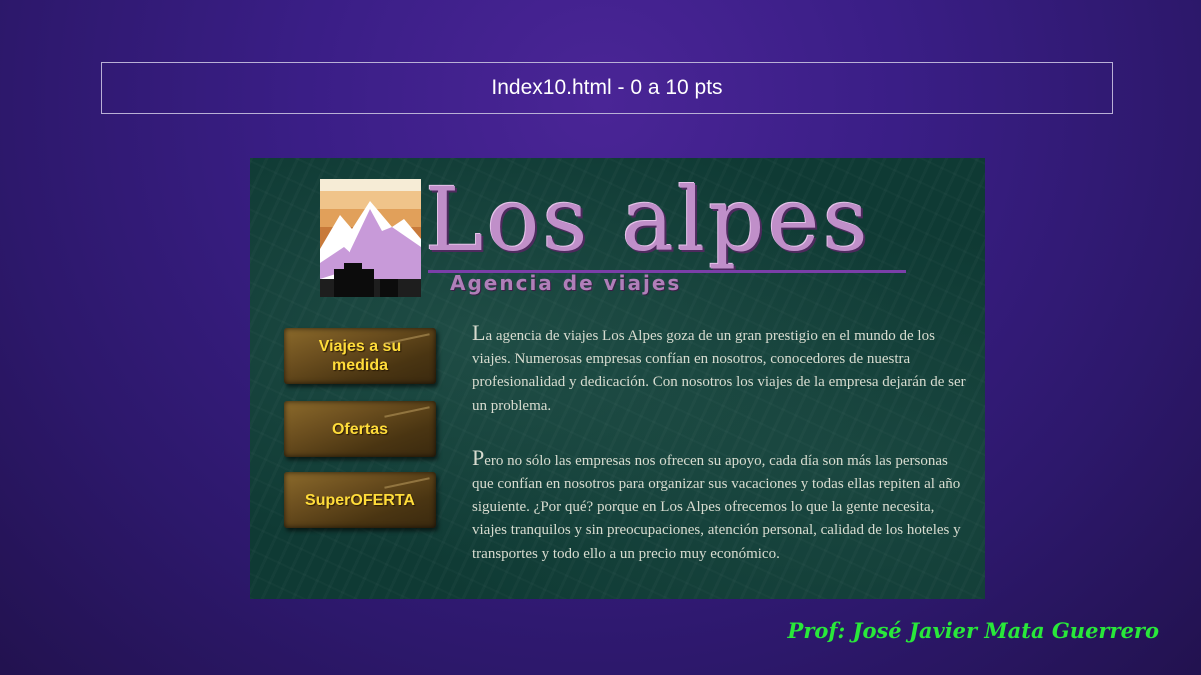 Image resolution: width=1201 pixels, height=675 pixels. Describe the element at coordinates (973, 630) in the screenshot. I see `author-credit: Prof: José Javier Mata Guerrero` at that location.